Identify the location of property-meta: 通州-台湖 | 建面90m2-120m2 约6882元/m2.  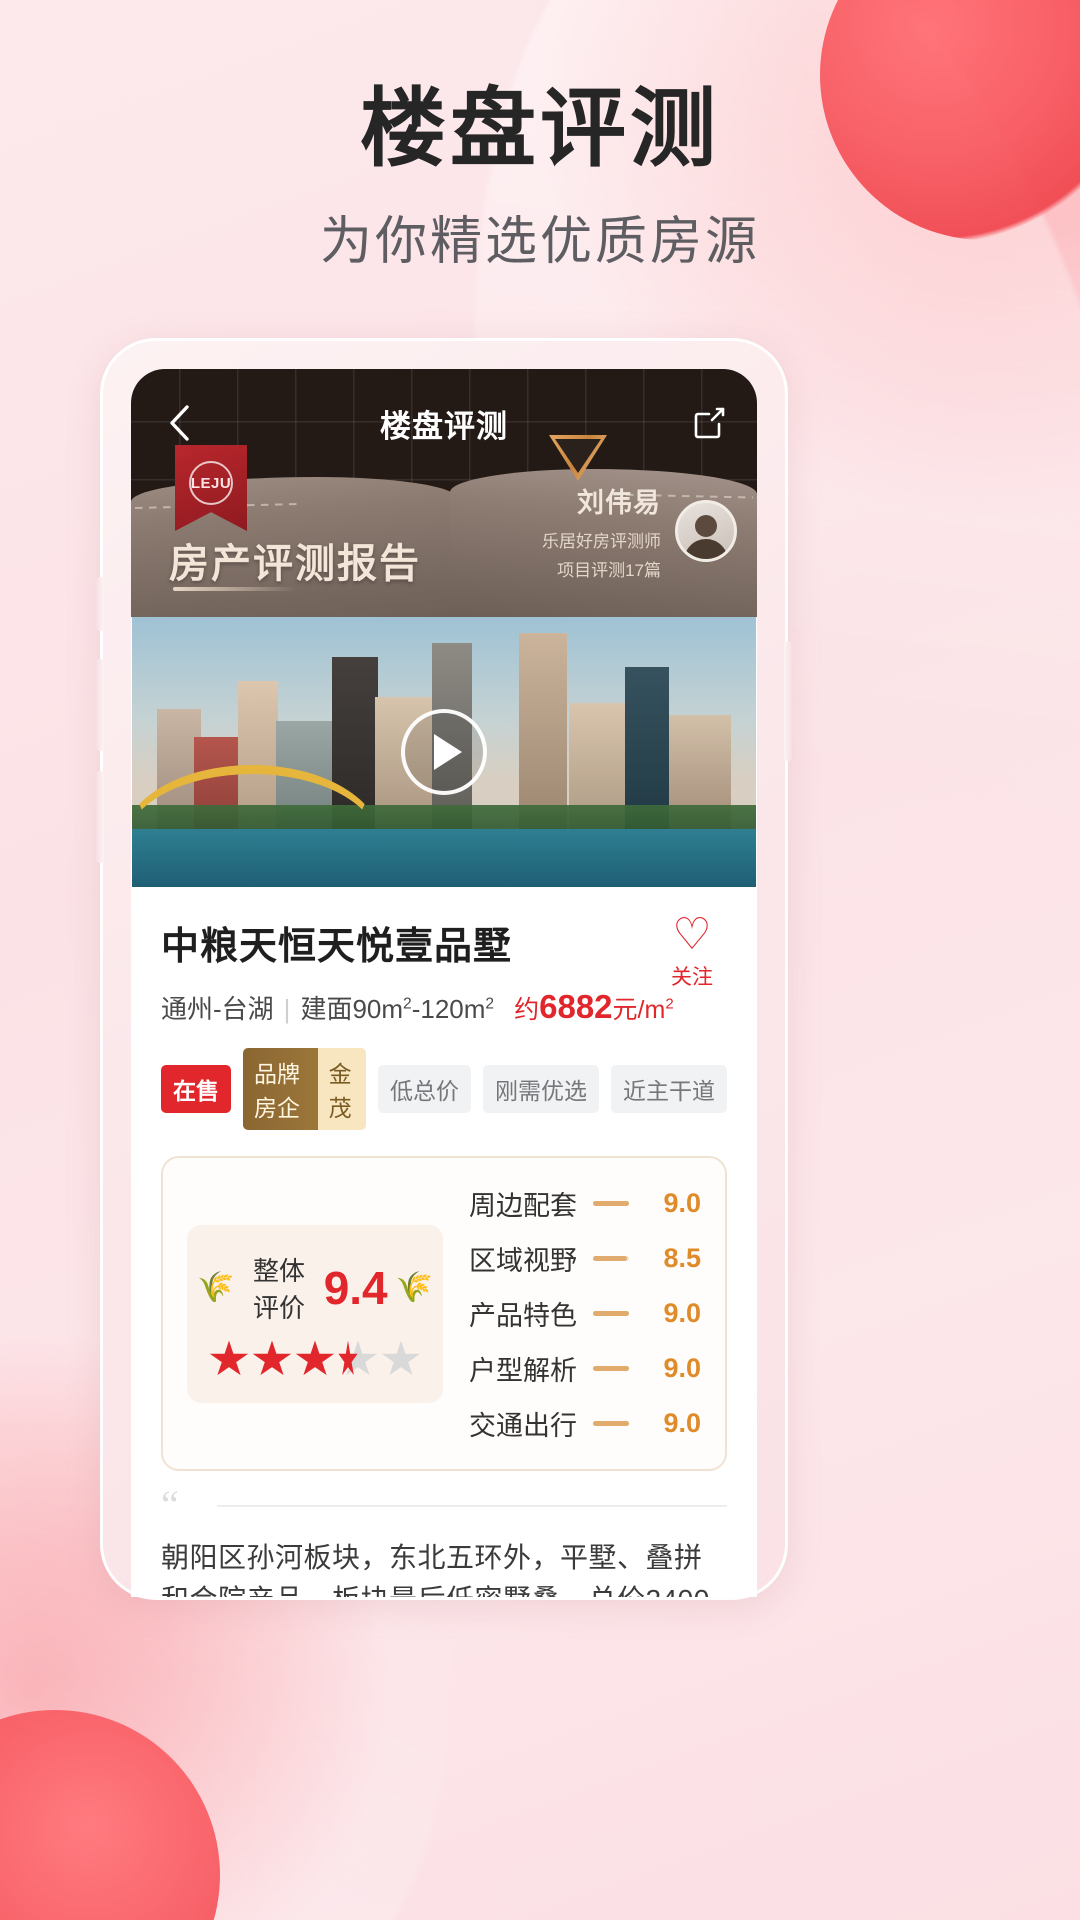
(444, 1007).